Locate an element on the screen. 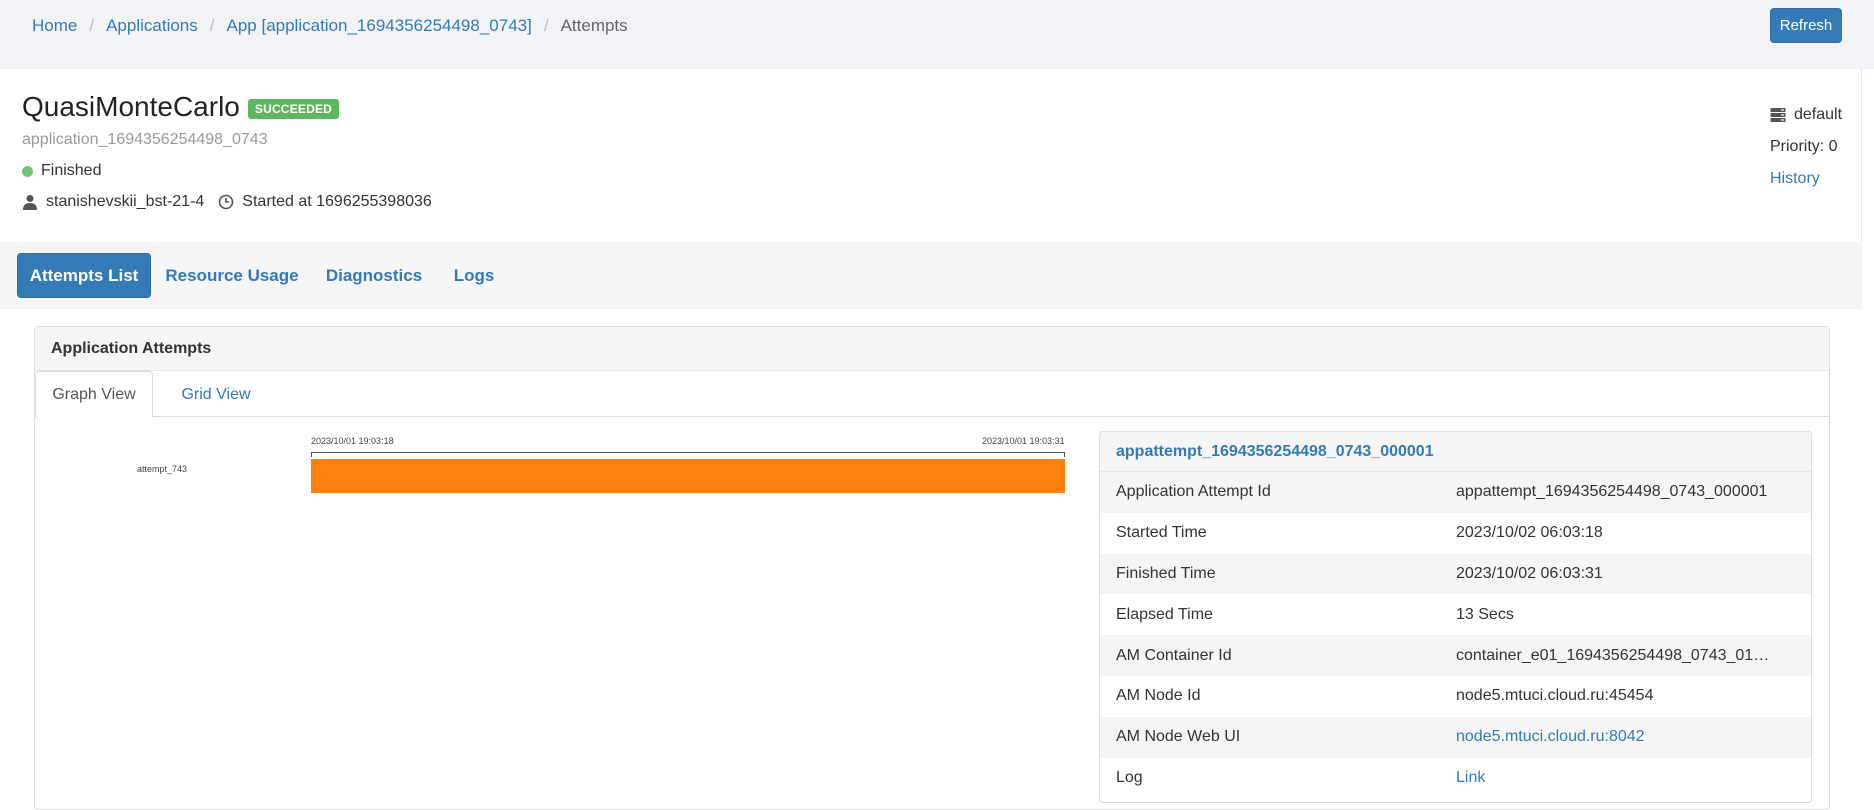  timeline-row-label: attempt_743 is located at coordinates (162, 469).